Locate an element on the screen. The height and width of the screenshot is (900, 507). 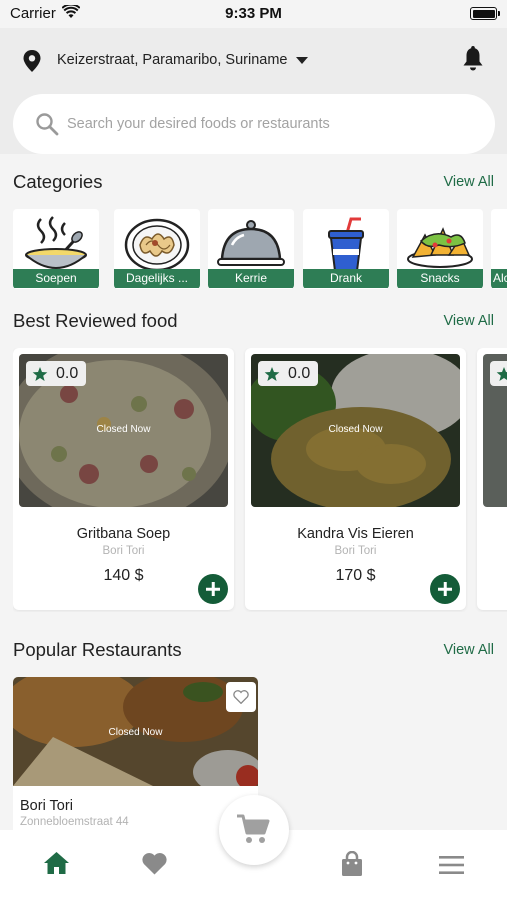
category-kerrie: Kerrie is located at coordinates (251, 249).